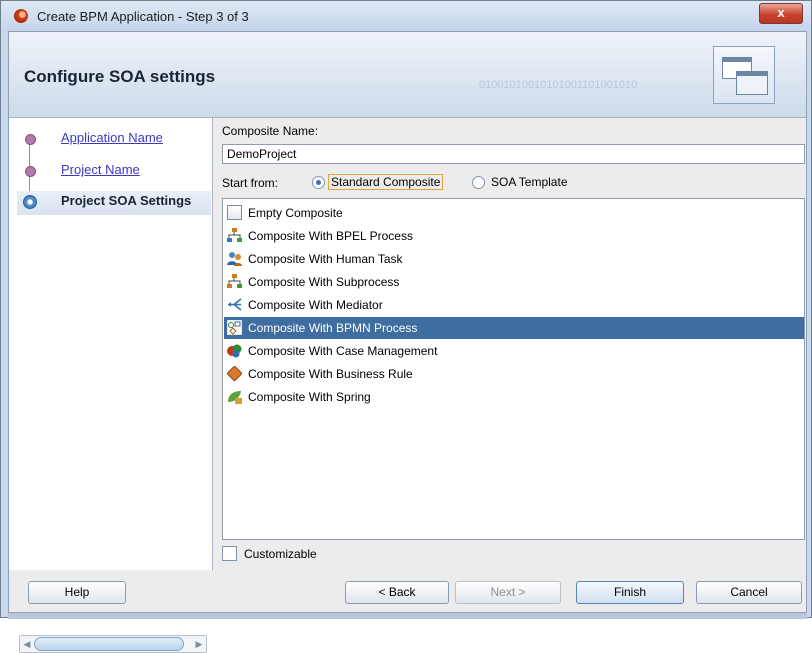 Image resolution: width=812 pixels, height=653 pixels. I want to click on business-rule-icon, so click(234, 373).